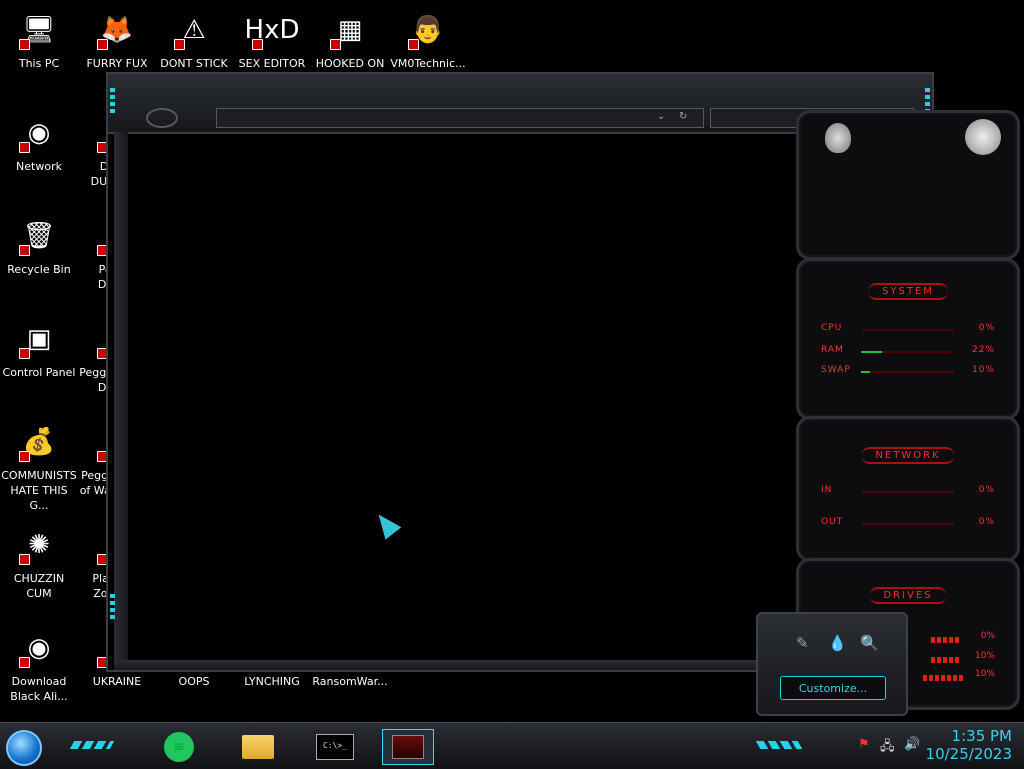 The width and height of the screenshot is (1024, 769). What do you see at coordinates (258, 747) in the screenshot?
I see `taskbar-app-file-explorer` at bounding box center [258, 747].